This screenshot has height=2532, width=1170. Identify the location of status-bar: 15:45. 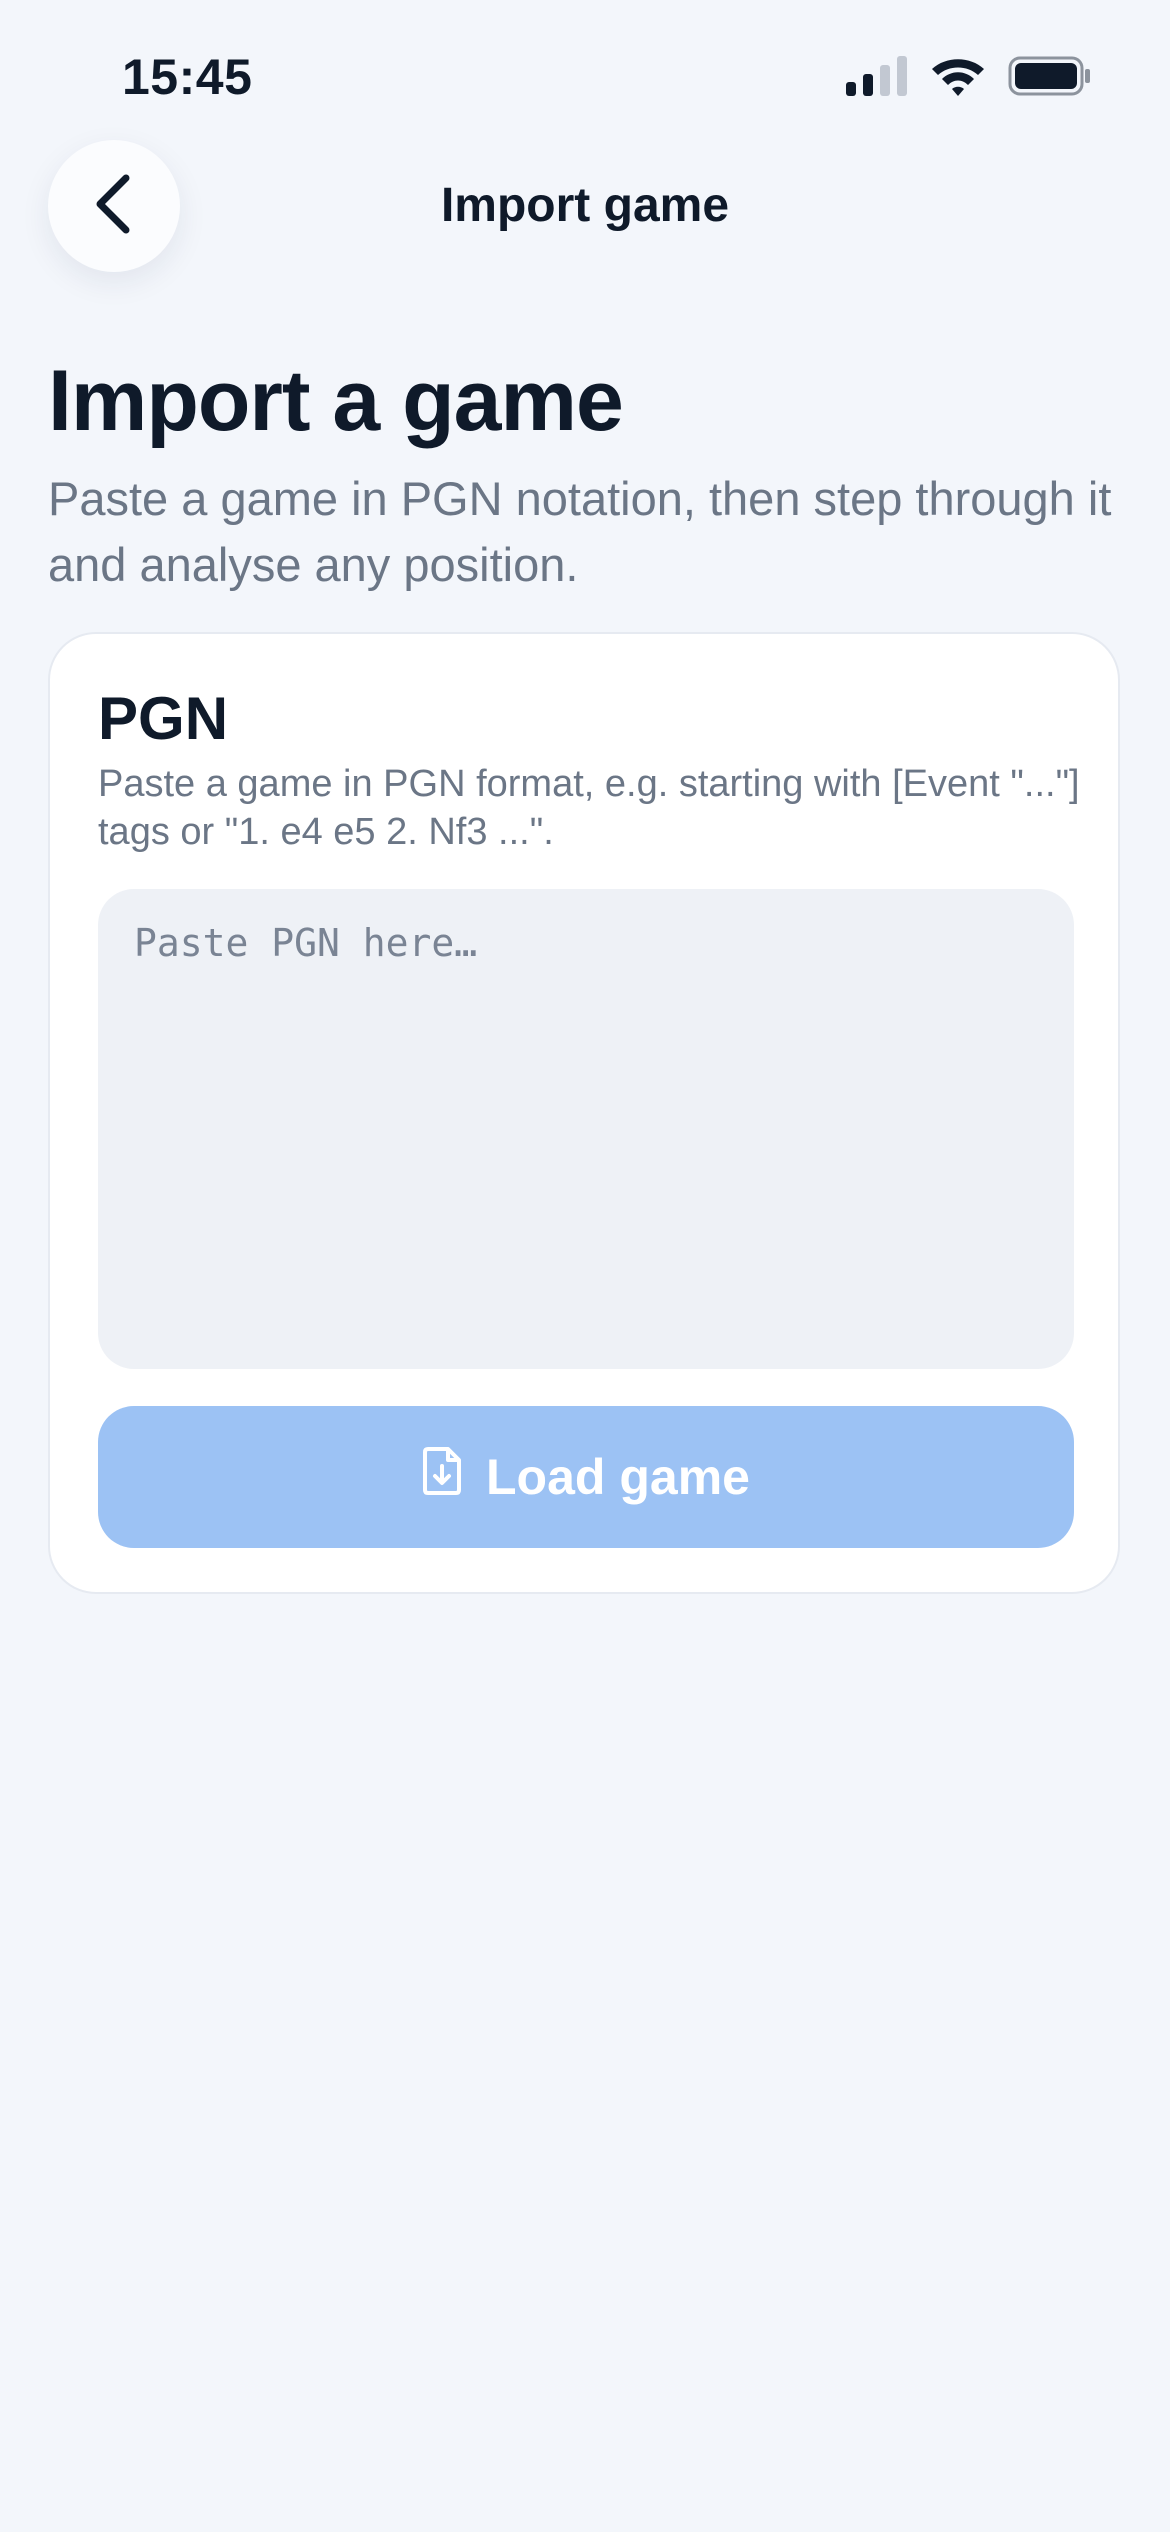
(585, 75).